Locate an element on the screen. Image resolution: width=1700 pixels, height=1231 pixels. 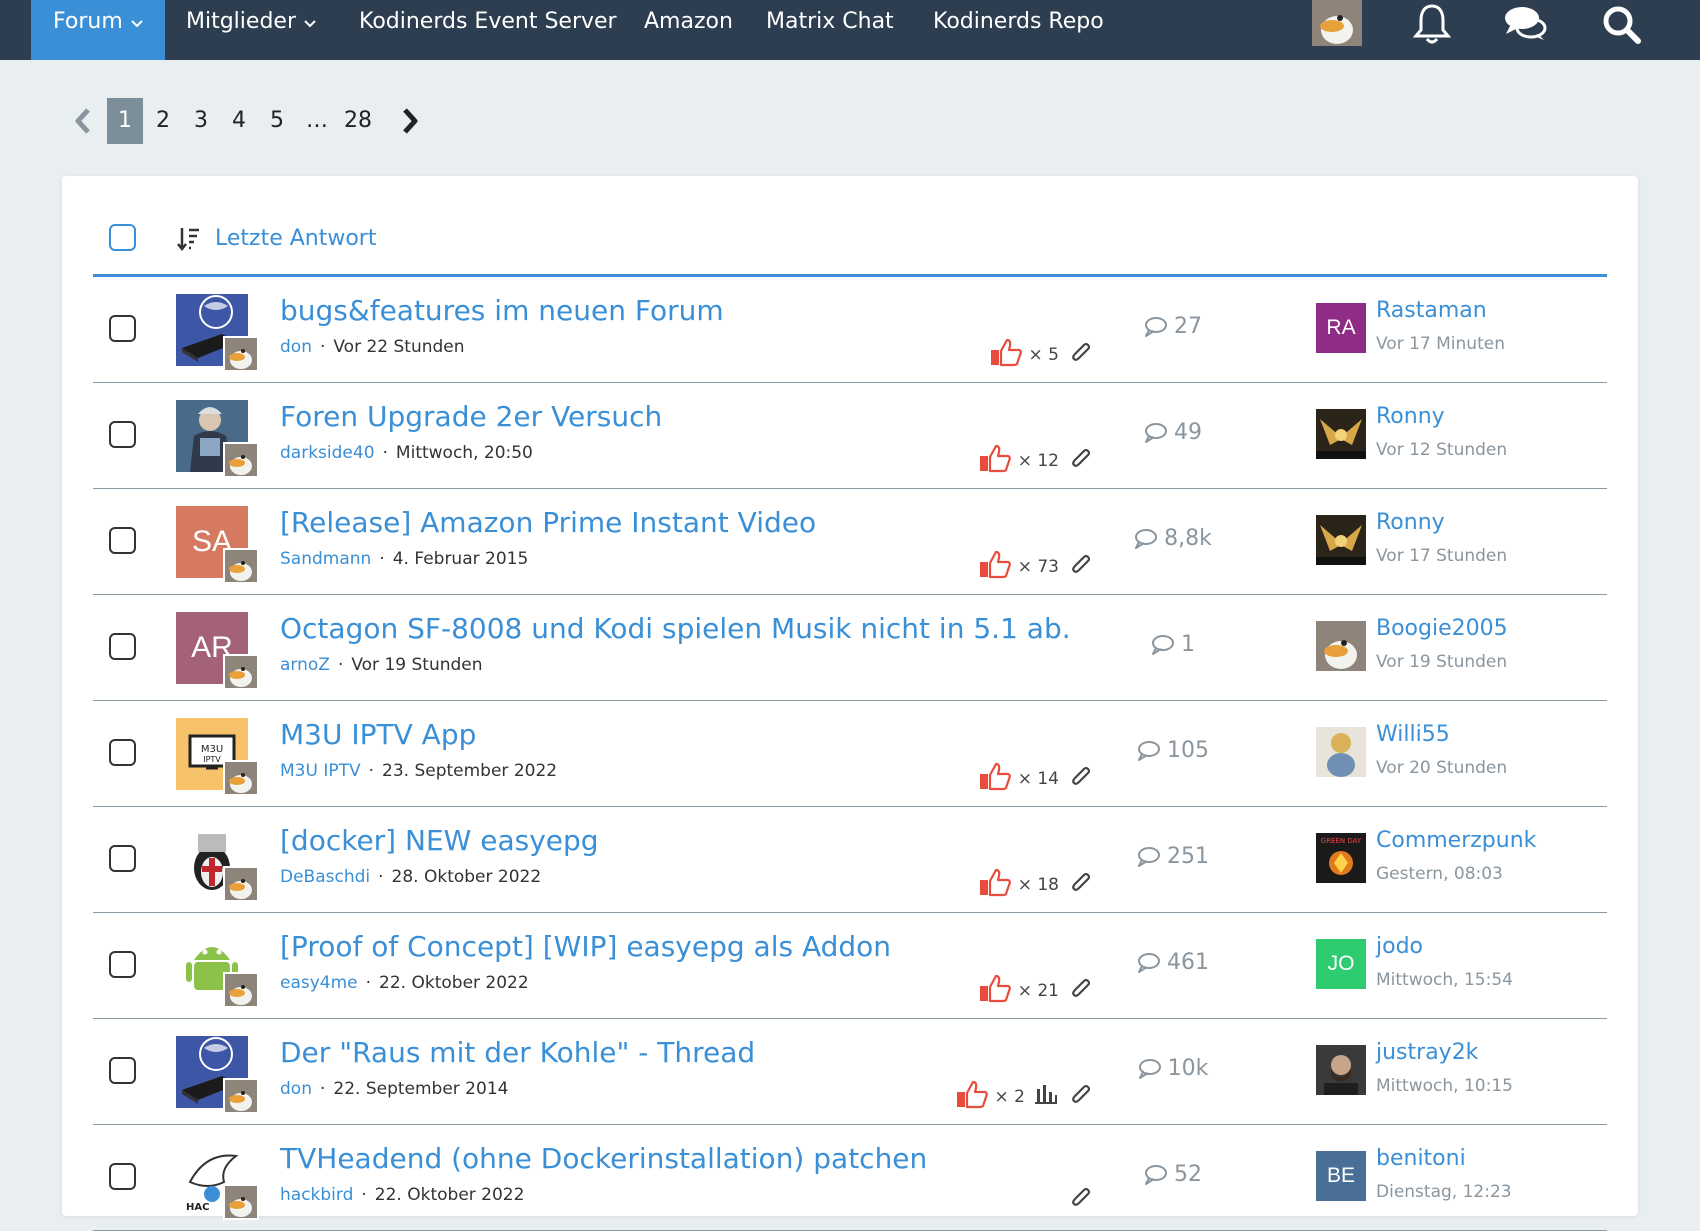
next-page-button is located at coordinates (410, 121).